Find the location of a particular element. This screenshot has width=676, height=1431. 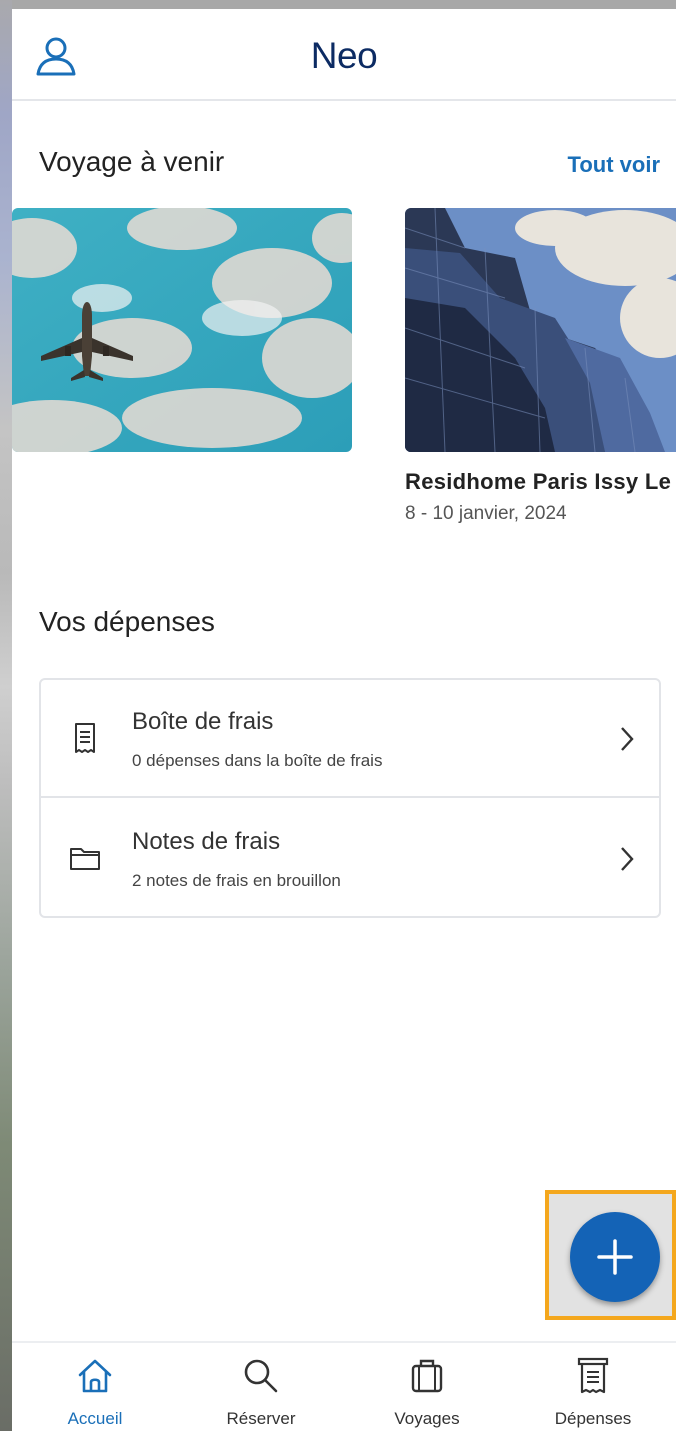

app-header: Neo is located at coordinates (344, 55).